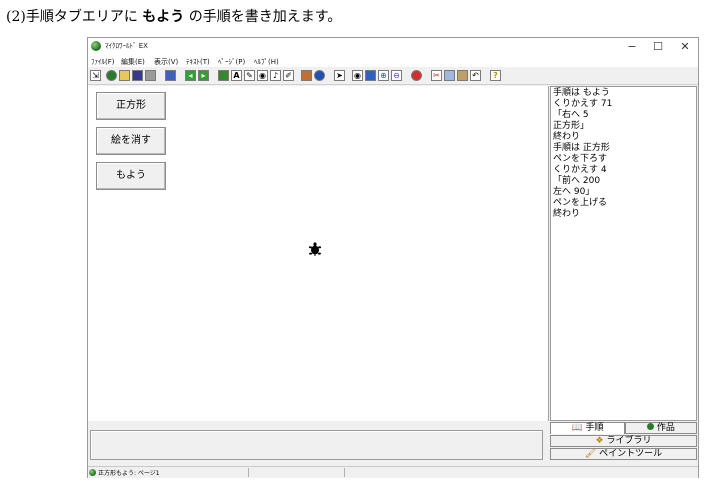  What do you see at coordinates (203, 75) in the screenshot?
I see `forward-arrow-icon: ▸` at bounding box center [203, 75].